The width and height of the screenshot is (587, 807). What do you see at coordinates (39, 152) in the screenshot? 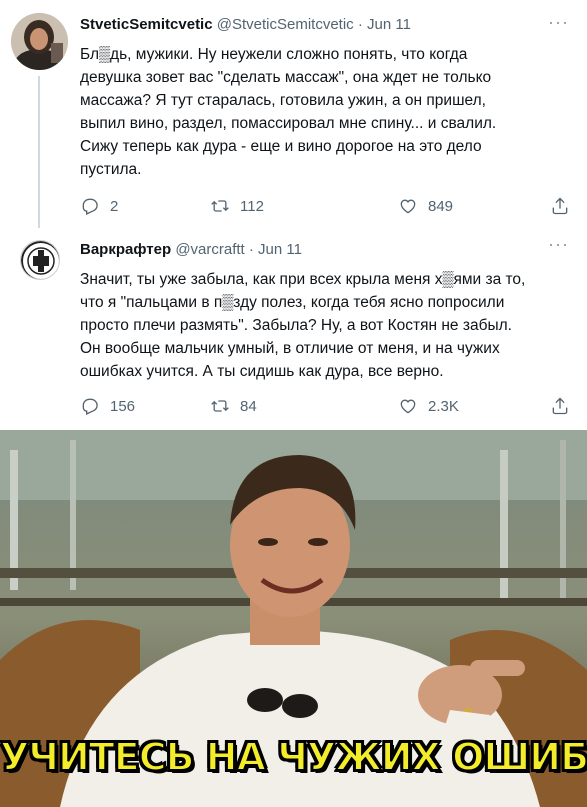
I see `thread-line` at bounding box center [39, 152].